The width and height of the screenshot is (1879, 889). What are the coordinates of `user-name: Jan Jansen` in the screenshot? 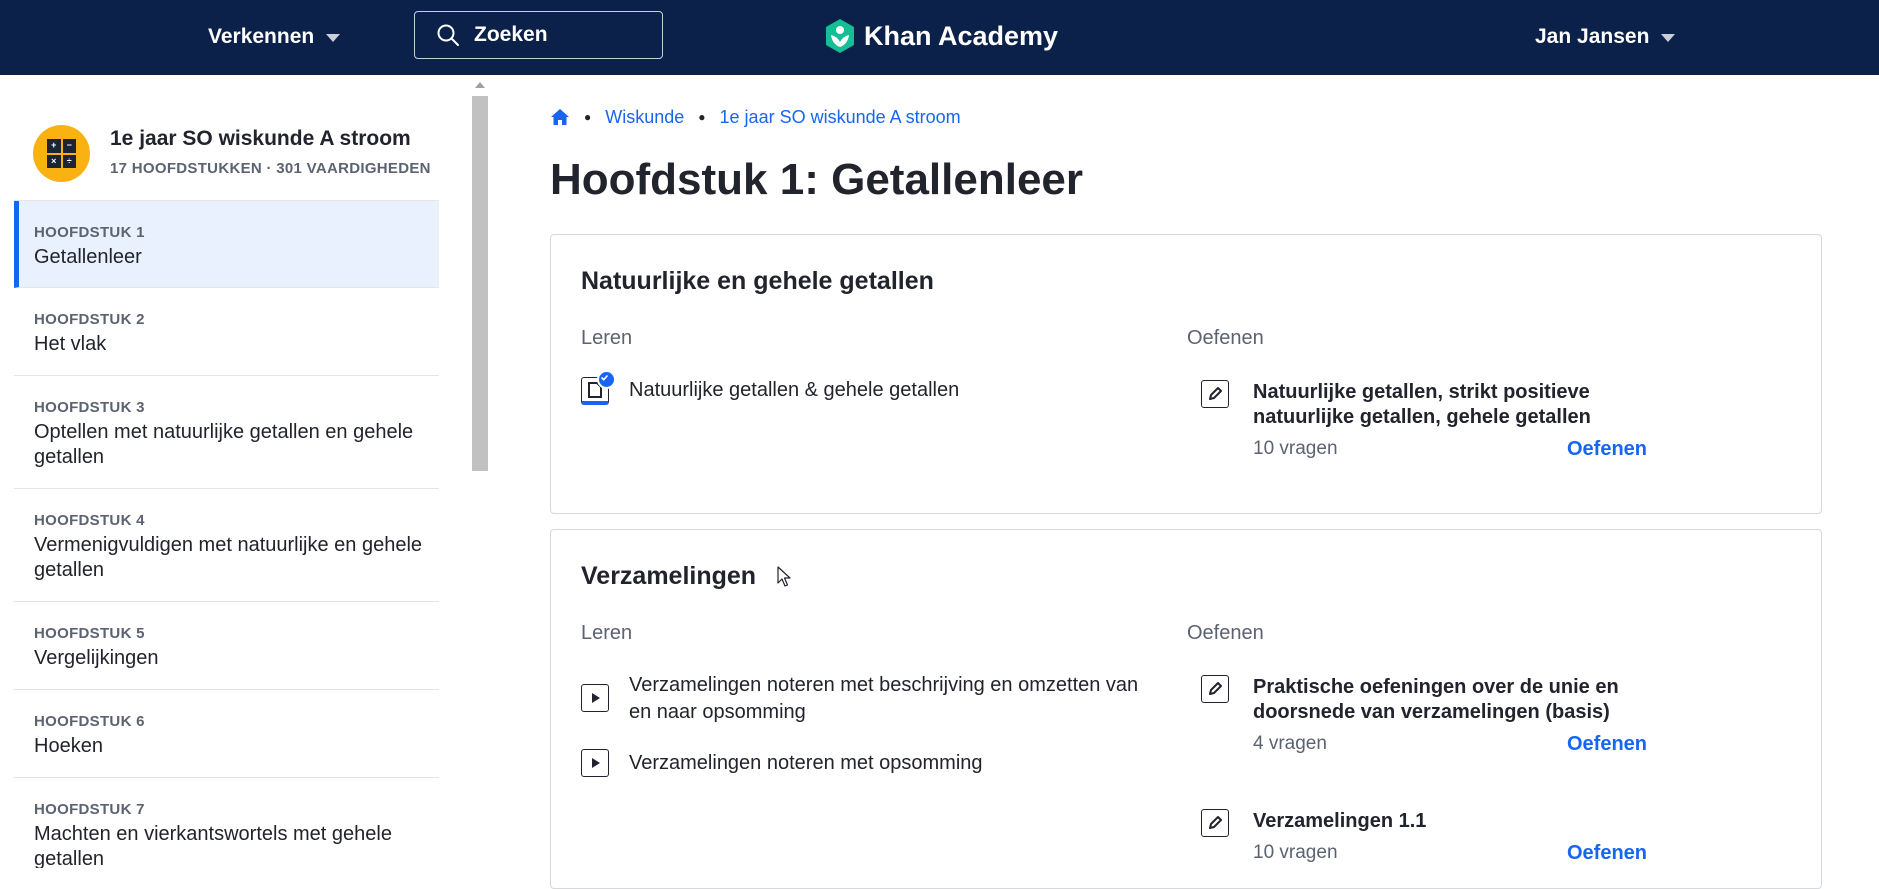 It's located at (1592, 36).